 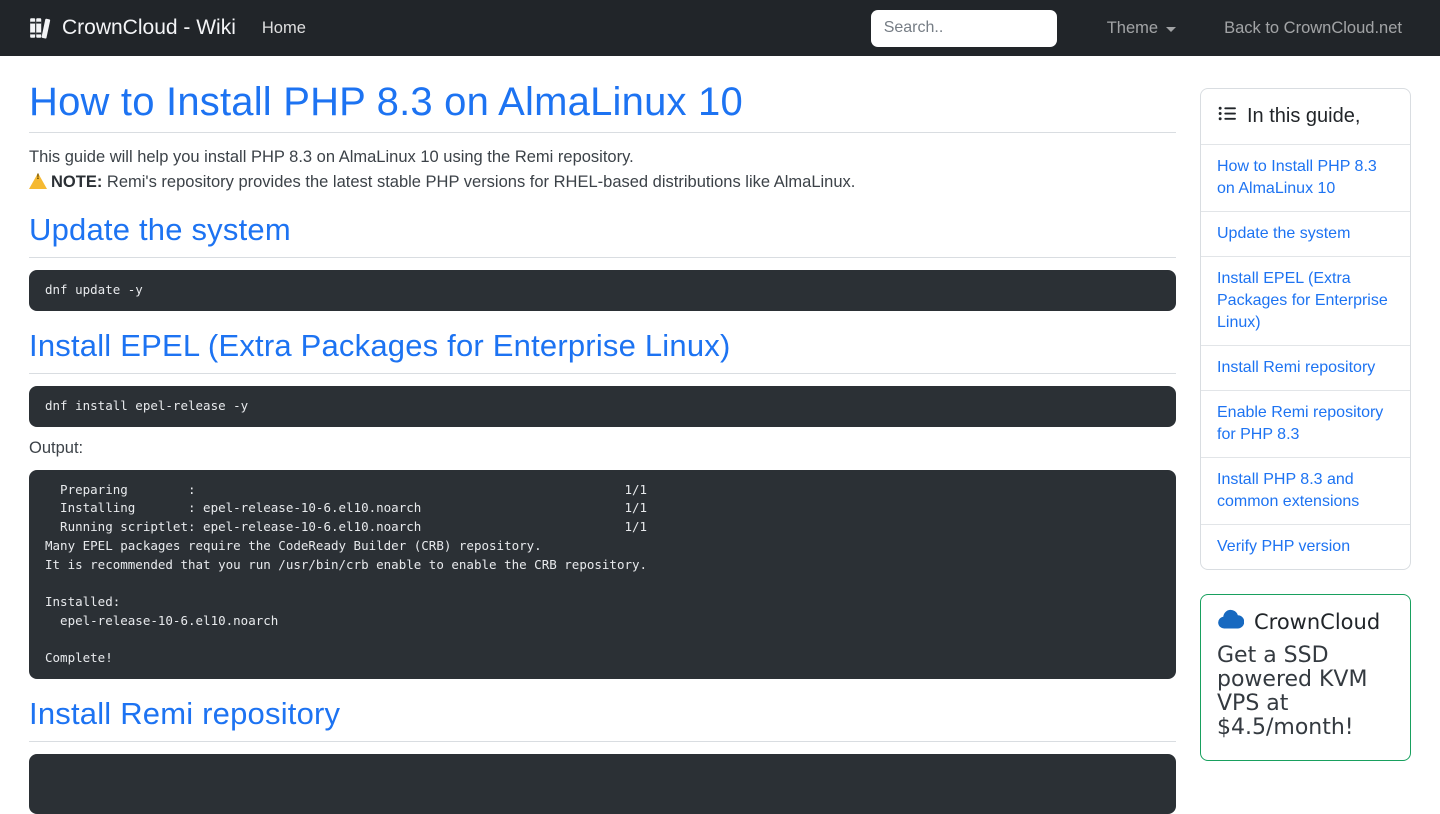 What do you see at coordinates (1292, 691) in the screenshot?
I see `promo-text: Get a SSD powered KVM VPS at $4.5/month!` at bounding box center [1292, 691].